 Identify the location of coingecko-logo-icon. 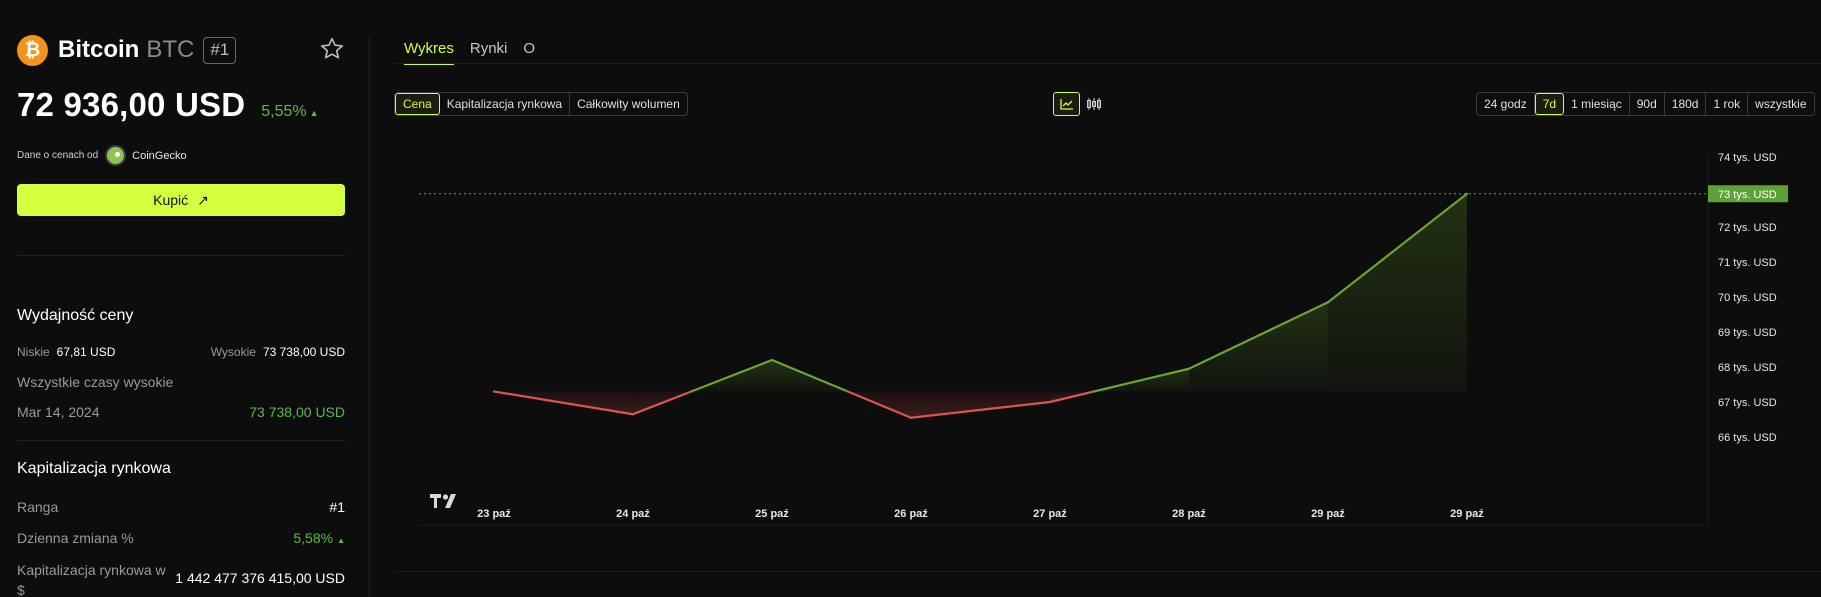
(116, 155).